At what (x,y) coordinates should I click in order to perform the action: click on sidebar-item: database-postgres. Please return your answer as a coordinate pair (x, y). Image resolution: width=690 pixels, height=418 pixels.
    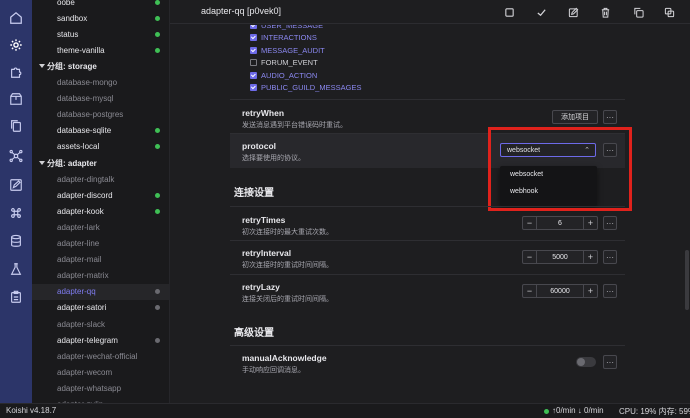
    Looking at the image, I should click on (100, 115).